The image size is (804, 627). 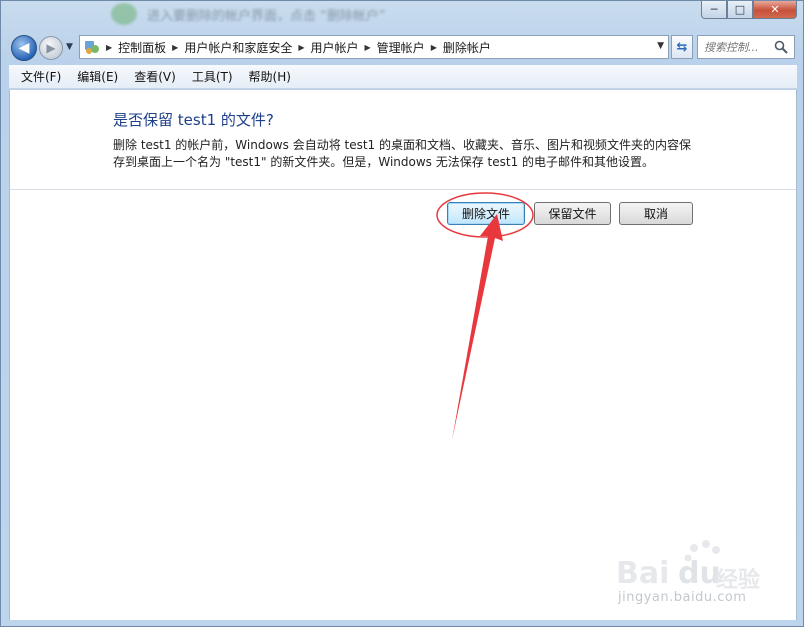 I want to click on page-title: 是否保留 test1 的文件?, so click(x=193, y=120).